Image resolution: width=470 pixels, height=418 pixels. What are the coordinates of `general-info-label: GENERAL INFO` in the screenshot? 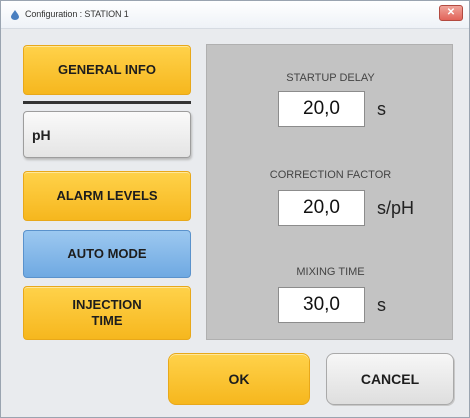 It's located at (107, 69).